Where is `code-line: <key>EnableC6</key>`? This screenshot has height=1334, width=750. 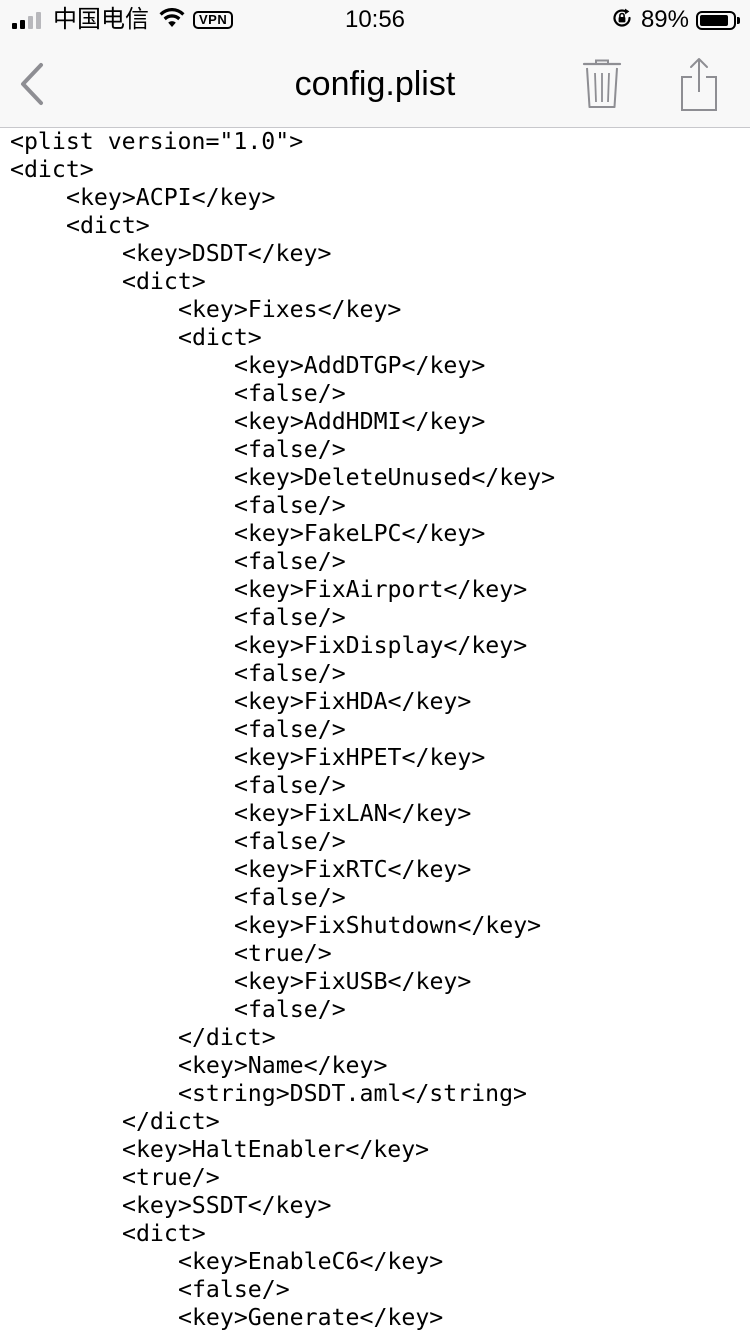 code-line: <key>EnableC6</key> is located at coordinates (311, 1261).